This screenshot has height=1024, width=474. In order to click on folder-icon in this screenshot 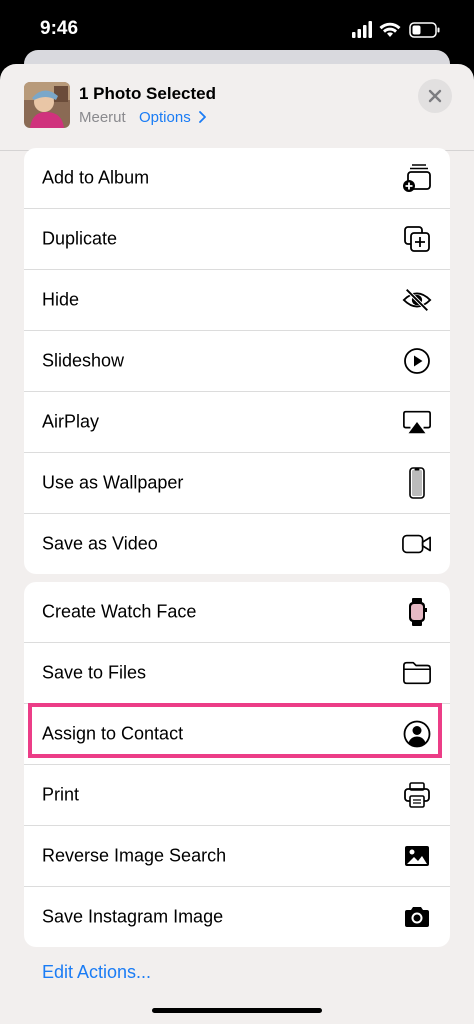, I will do `click(417, 673)`.